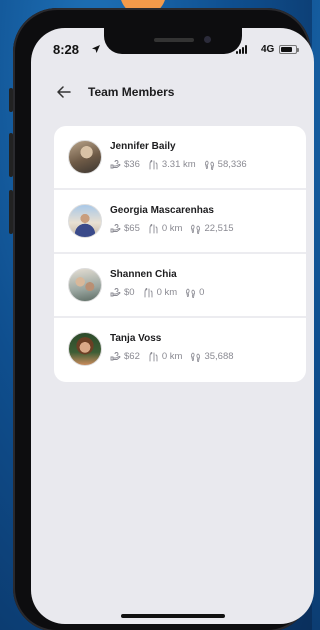 This screenshot has height=630, width=320. Describe the element at coordinates (11, 155) in the screenshot. I see `volume-up-button` at that location.